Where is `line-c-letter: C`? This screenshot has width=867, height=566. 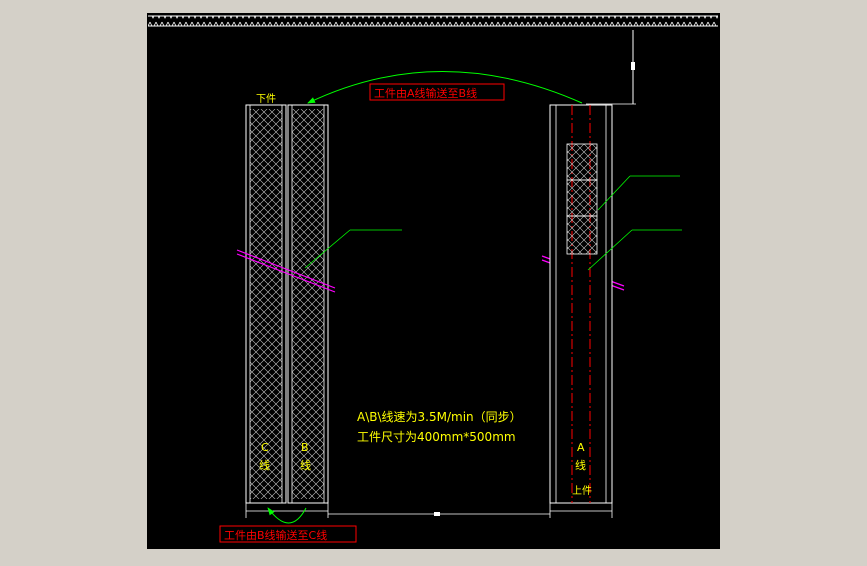 line-c-letter: C is located at coordinates (265, 447).